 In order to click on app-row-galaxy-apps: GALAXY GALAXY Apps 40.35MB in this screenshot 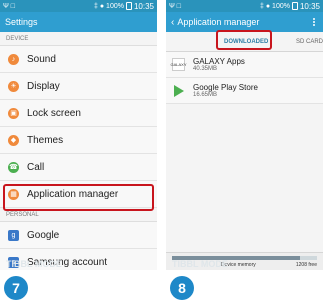, I will do `click(244, 65)`.